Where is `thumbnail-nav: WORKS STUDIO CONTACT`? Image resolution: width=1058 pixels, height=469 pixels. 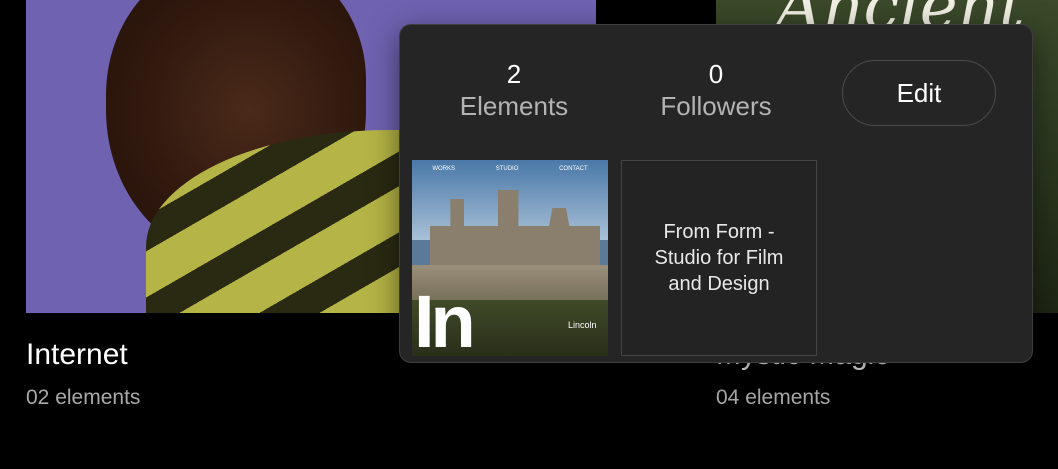
thumbnail-nav: WORKS STUDIO CONTACT is located at coordinates (510, 169).